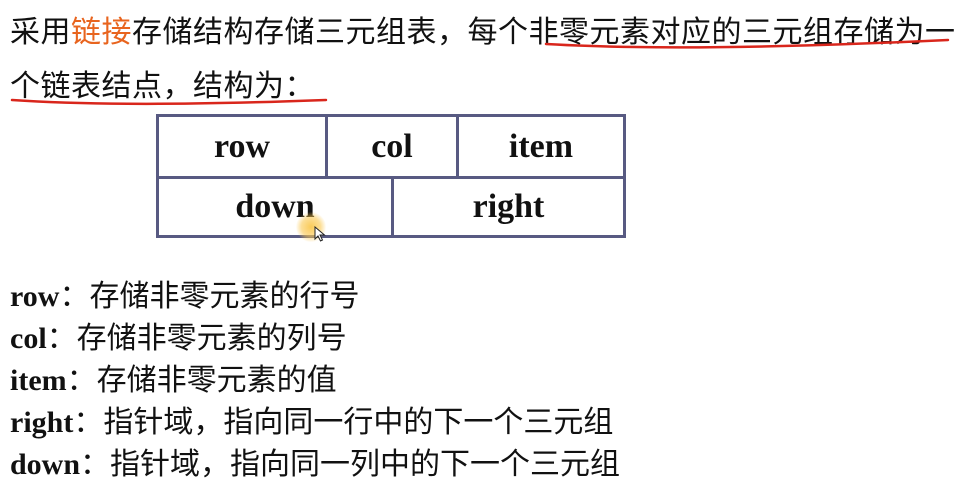  What do you see at coordinates (238, 86) in the screenshot?
I see `intro-suffix: ，结构为：` at bounding box center [238, 86].